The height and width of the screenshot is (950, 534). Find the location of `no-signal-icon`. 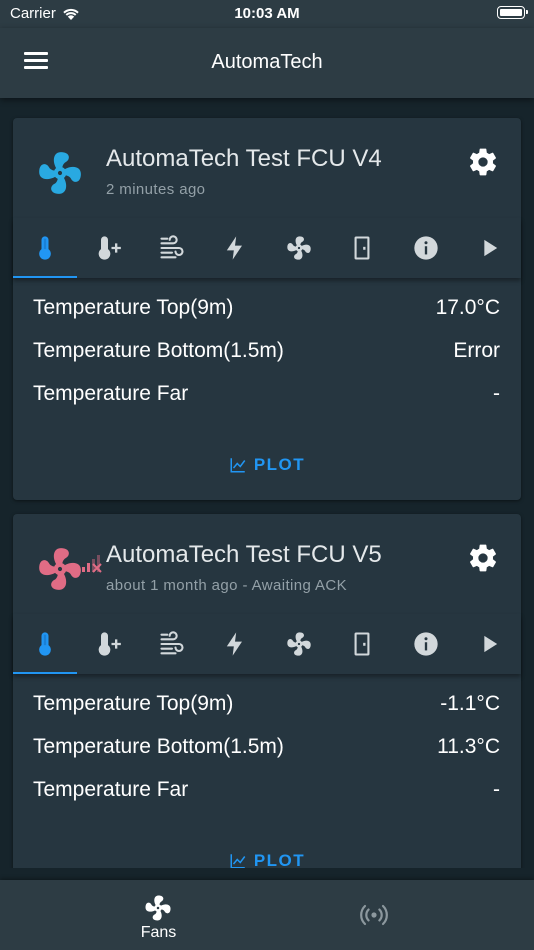

no-signal-icon is located at coordinates (92, 564).